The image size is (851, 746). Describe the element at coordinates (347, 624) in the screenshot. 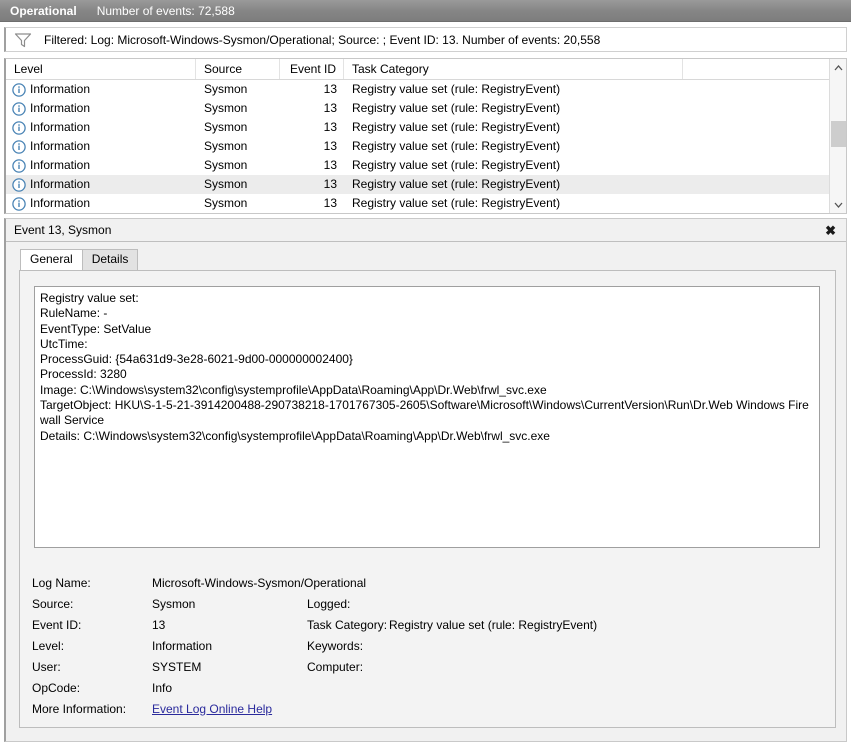

I see `label-task-category: Task Category:` at that location.